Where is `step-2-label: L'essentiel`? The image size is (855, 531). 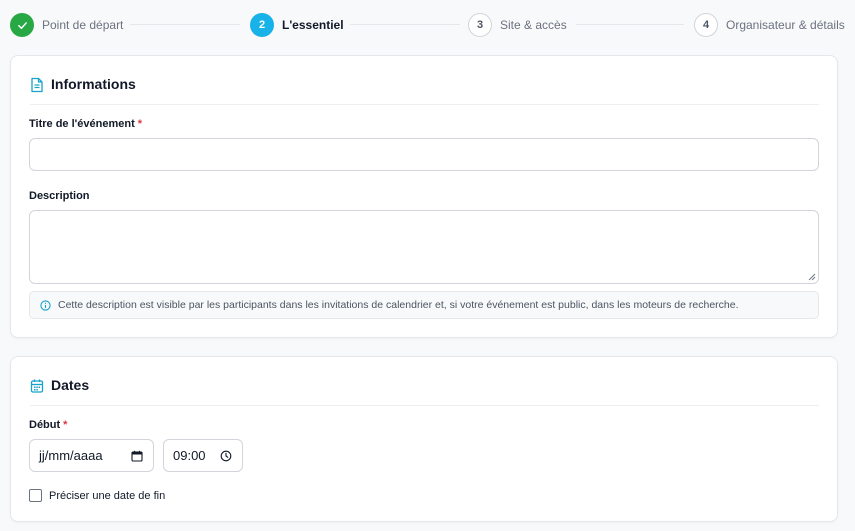
step-2-label: L'essentiel is located at coordinates (313, 25).